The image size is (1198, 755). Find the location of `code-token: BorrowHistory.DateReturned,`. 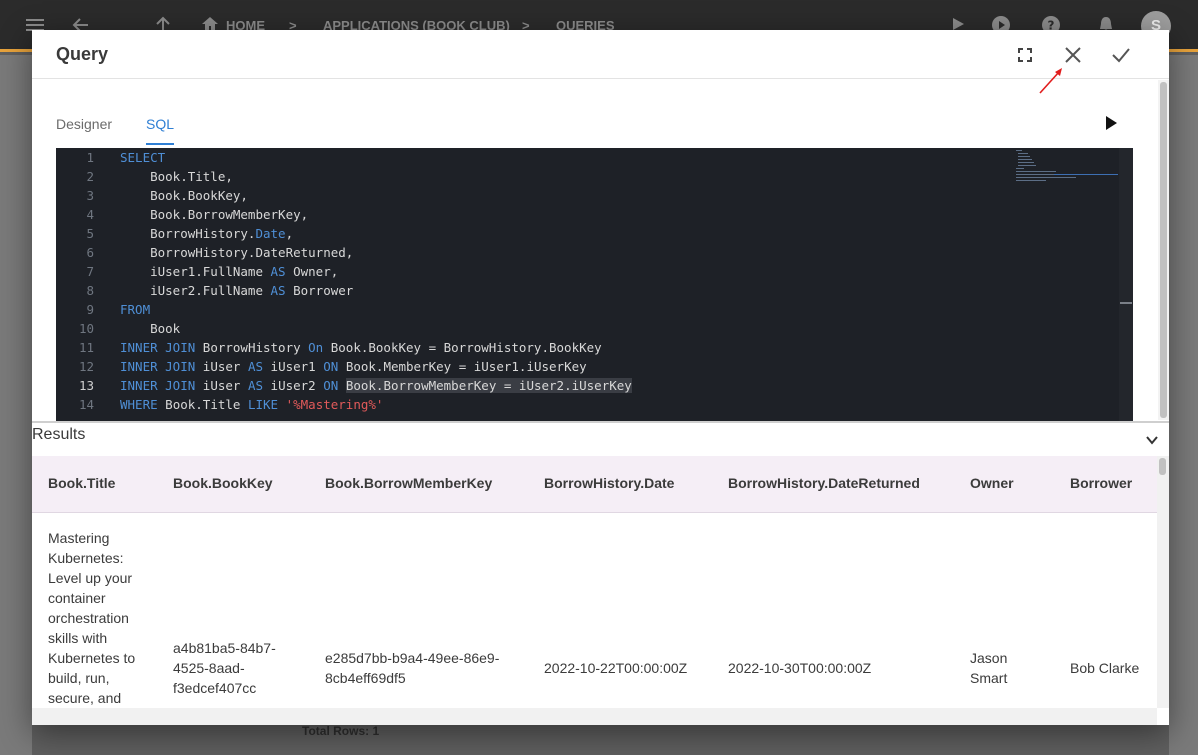

code-token: BorrowHistory.DateReturned, is located at coordinates (237, 252).